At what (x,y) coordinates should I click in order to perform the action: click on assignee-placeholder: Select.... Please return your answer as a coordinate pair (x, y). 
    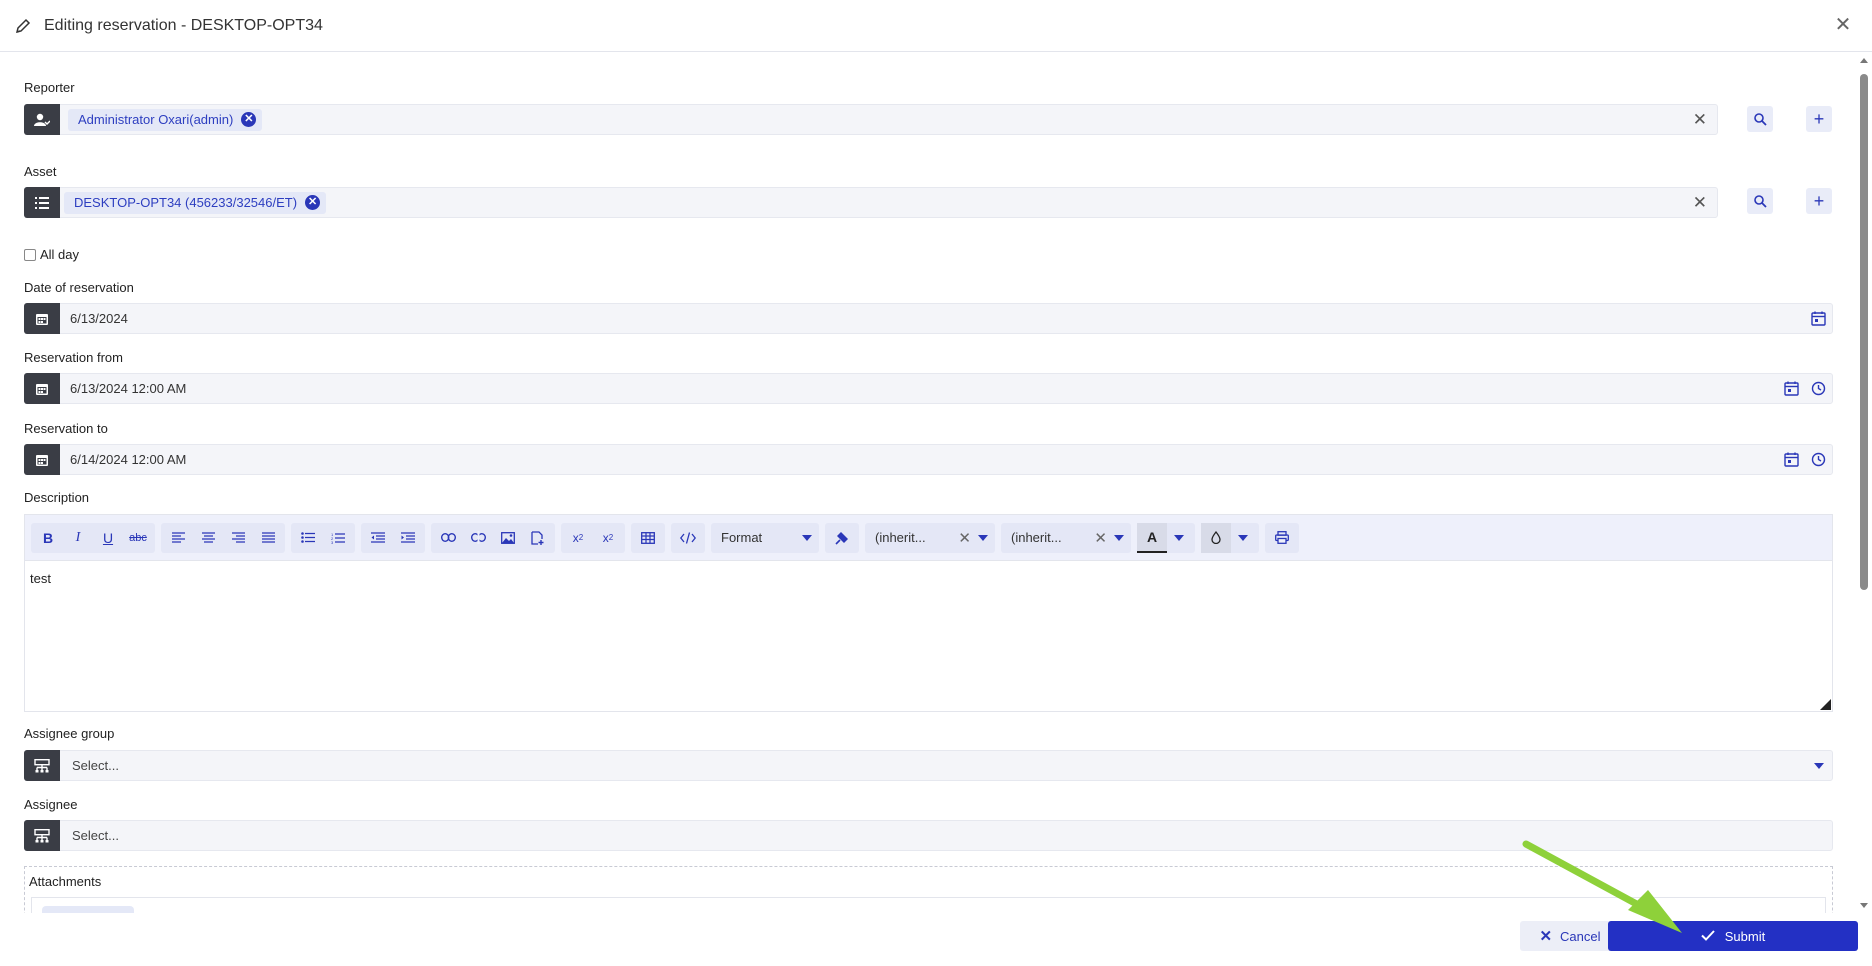
    Looking at the image, I should click on (95, 835).